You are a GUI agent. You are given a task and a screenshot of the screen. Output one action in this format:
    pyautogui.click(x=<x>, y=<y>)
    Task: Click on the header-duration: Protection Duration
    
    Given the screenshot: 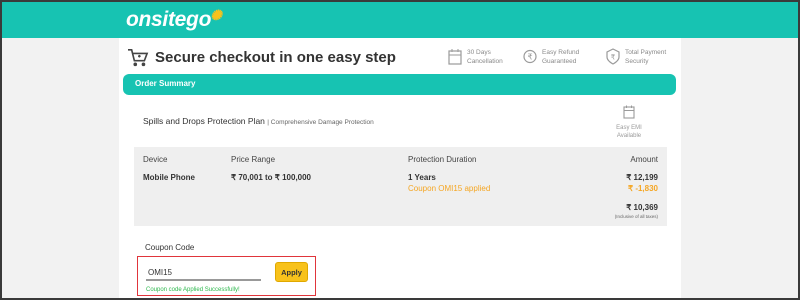 What is the action you would take?
    pyautogui.click(x=442, y=159)
    